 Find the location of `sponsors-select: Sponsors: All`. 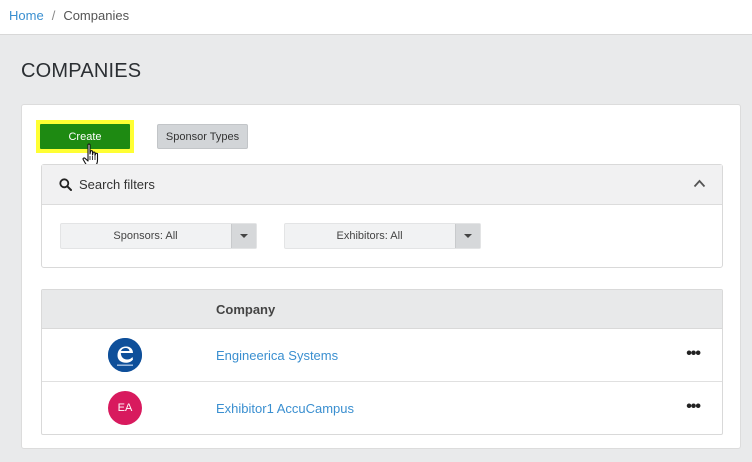

sponsors-select: Sponsors: All is located at coordinates (158, 236).